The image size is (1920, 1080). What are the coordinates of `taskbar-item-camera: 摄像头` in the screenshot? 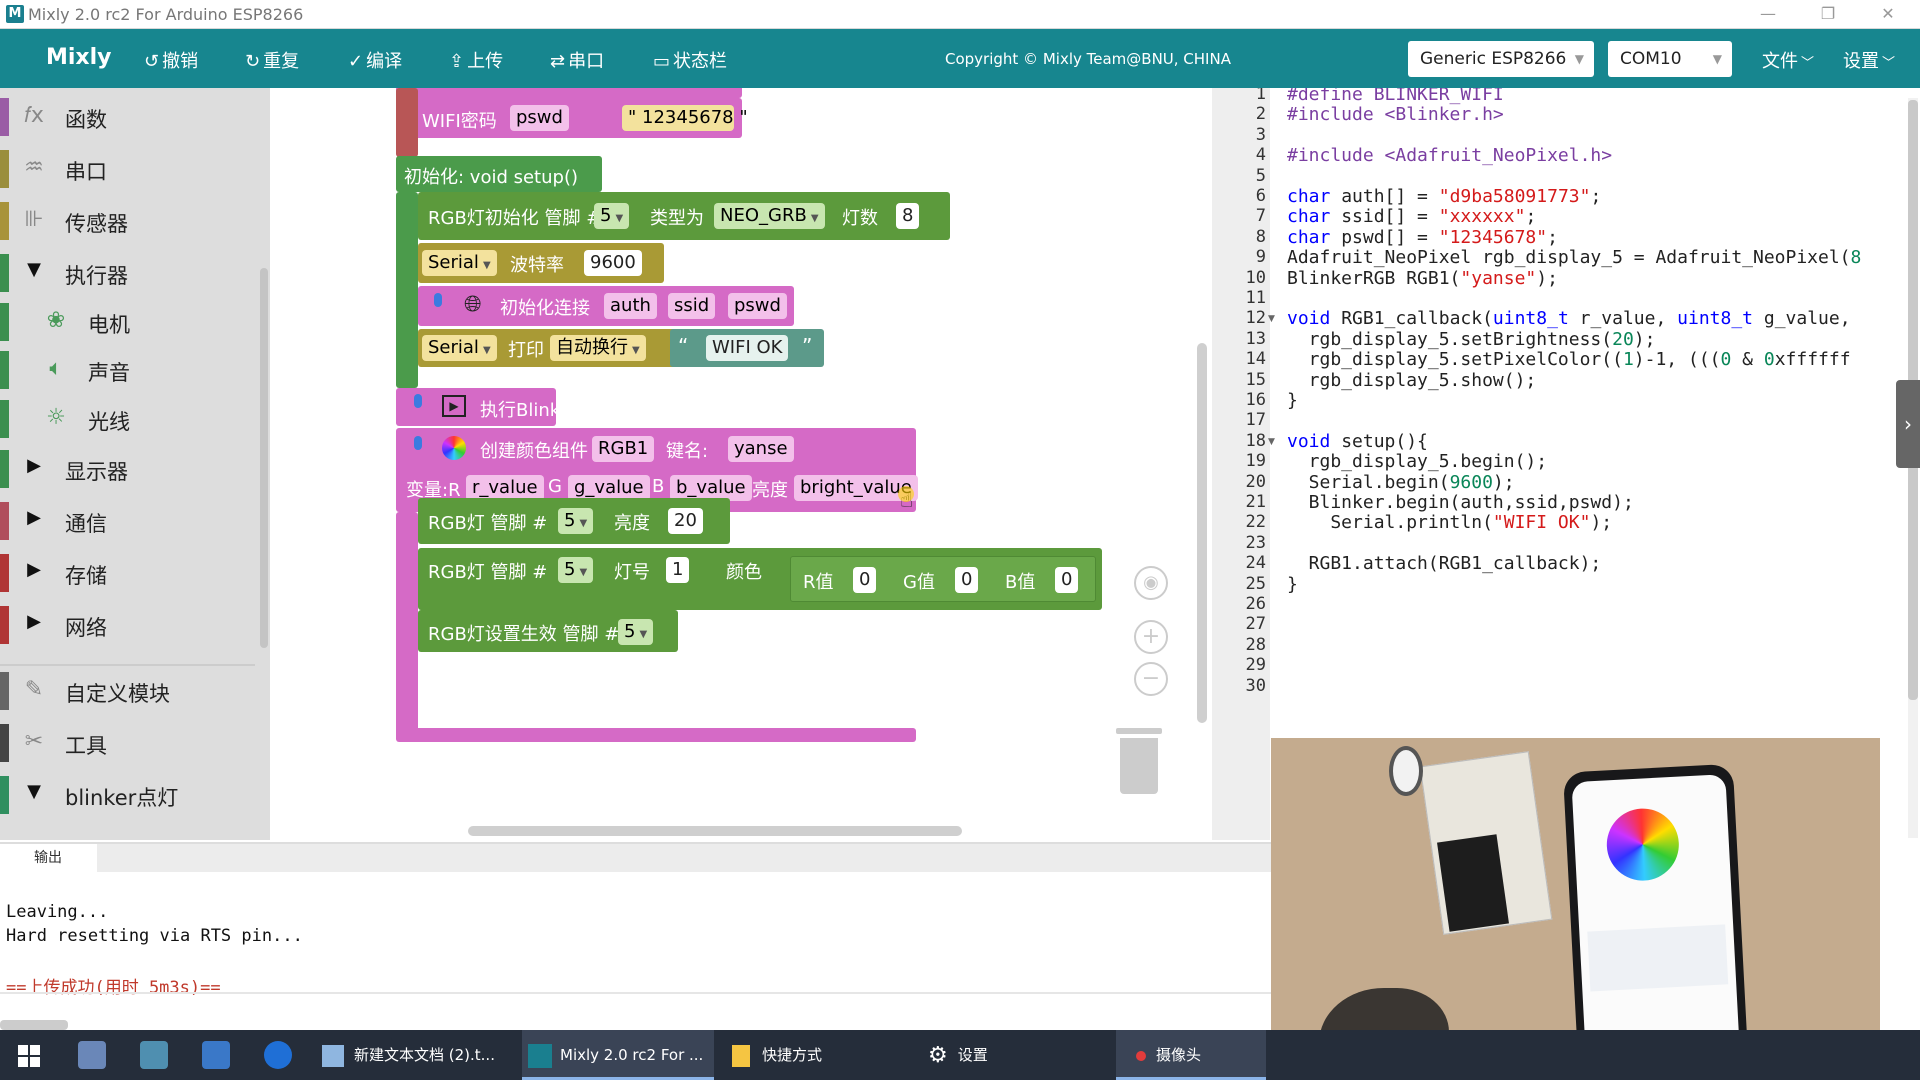 It's located at (1191, 1055).